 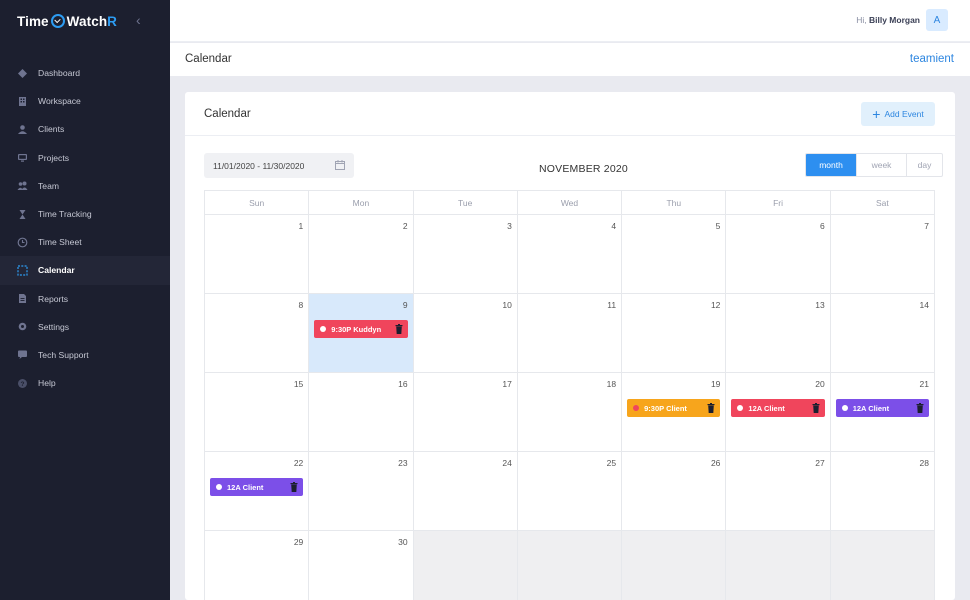 What do you see at coordinates (405, 226) in the screenshot?
I see `day-number: 2` at bounding box center [405, 226].